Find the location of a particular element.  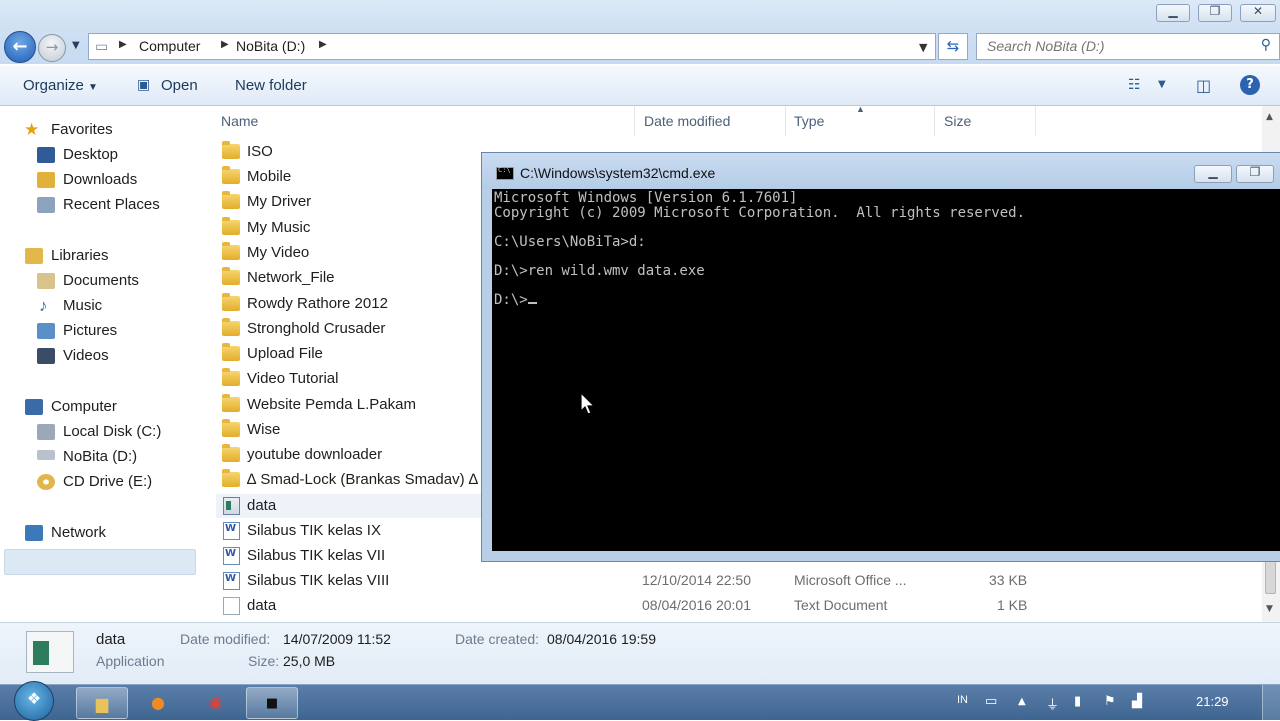

nav-cd-drive: CD Drive (E:) is located at coordinates (107, 481).